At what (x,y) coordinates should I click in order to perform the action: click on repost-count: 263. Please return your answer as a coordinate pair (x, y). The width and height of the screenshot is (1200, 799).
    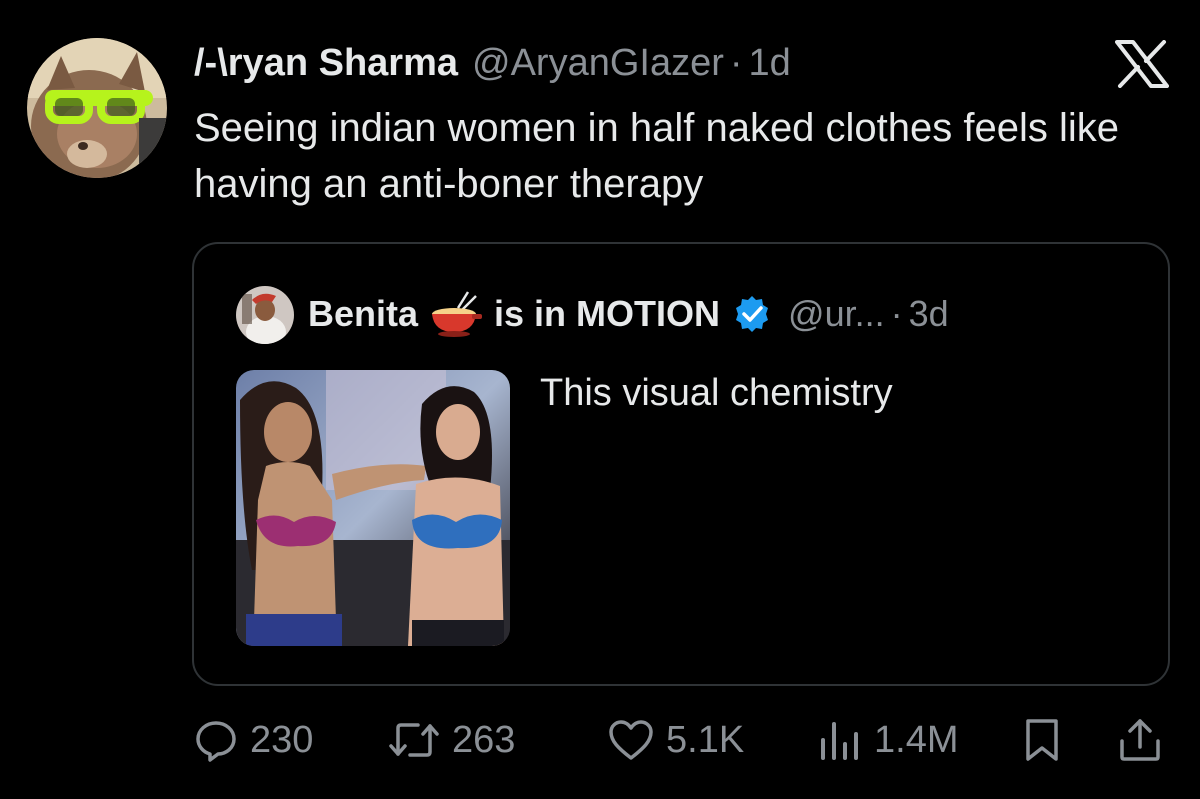
    Looking at the image, I should click on (484, 739).